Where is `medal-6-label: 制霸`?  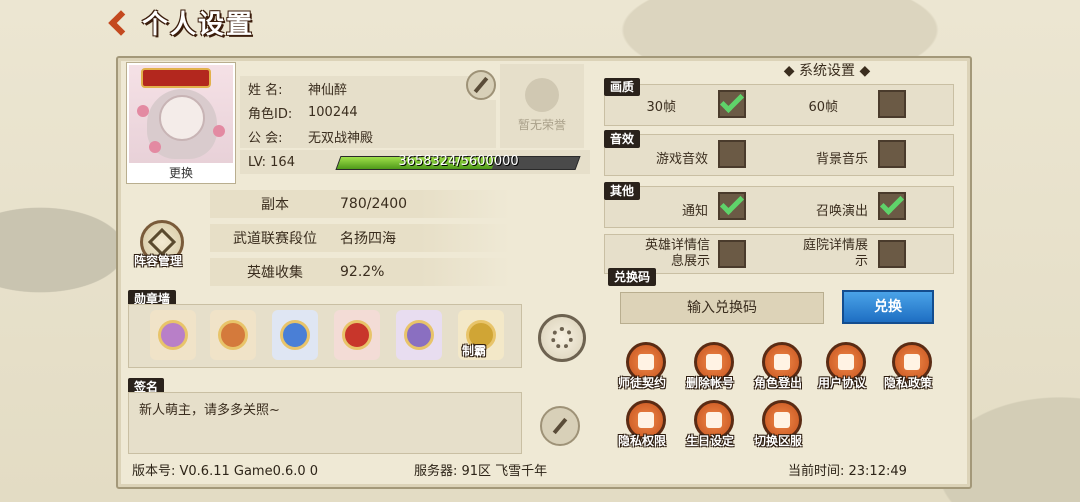
medal-6-label: 制霸 is located at coordinates (474, 351).